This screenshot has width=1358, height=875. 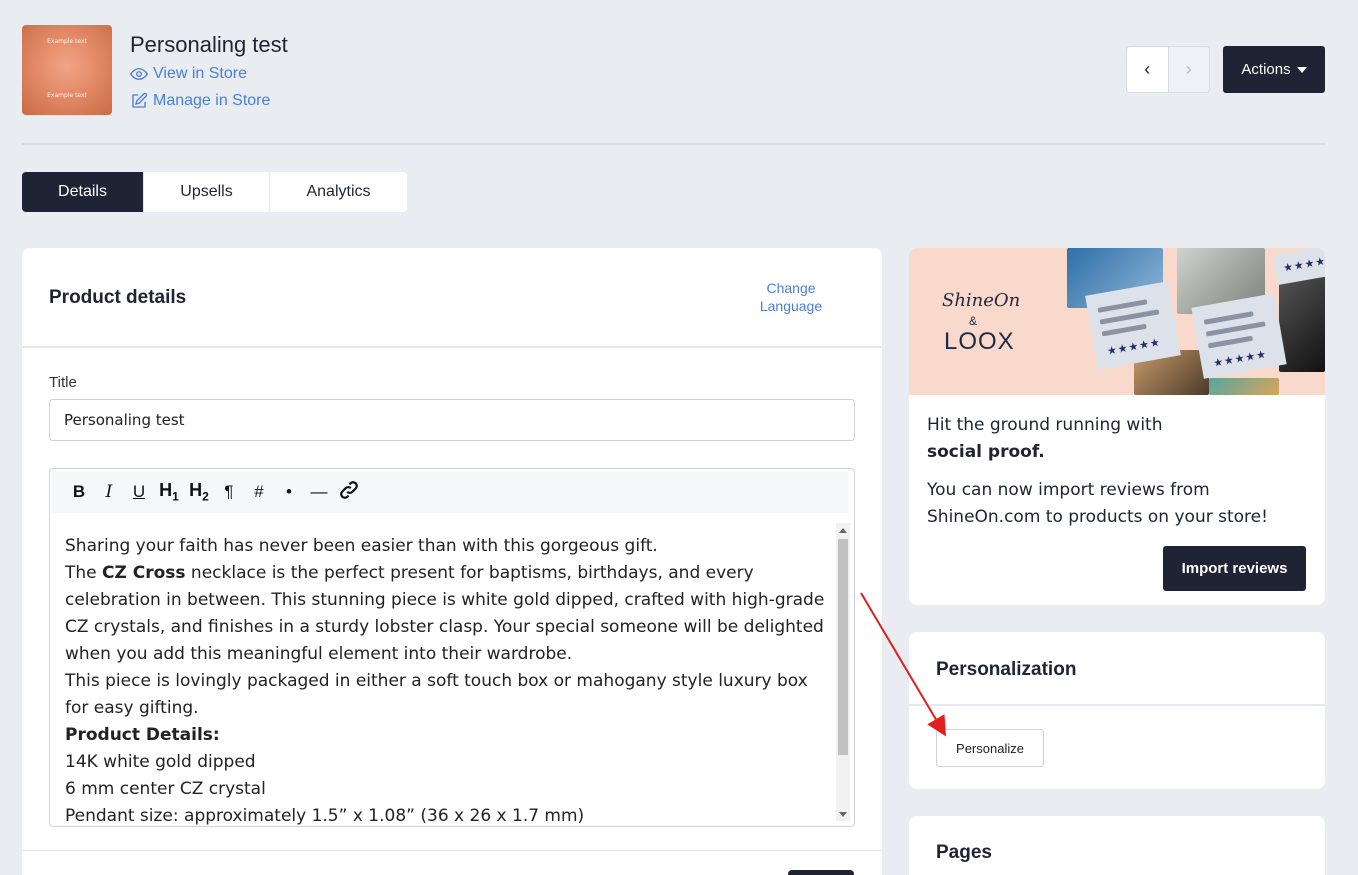 What do you see at coordinates (1234, 568) in the screenshot?
I see `import-reviews-button: Import reviews` at bounding box center [1234, 568].